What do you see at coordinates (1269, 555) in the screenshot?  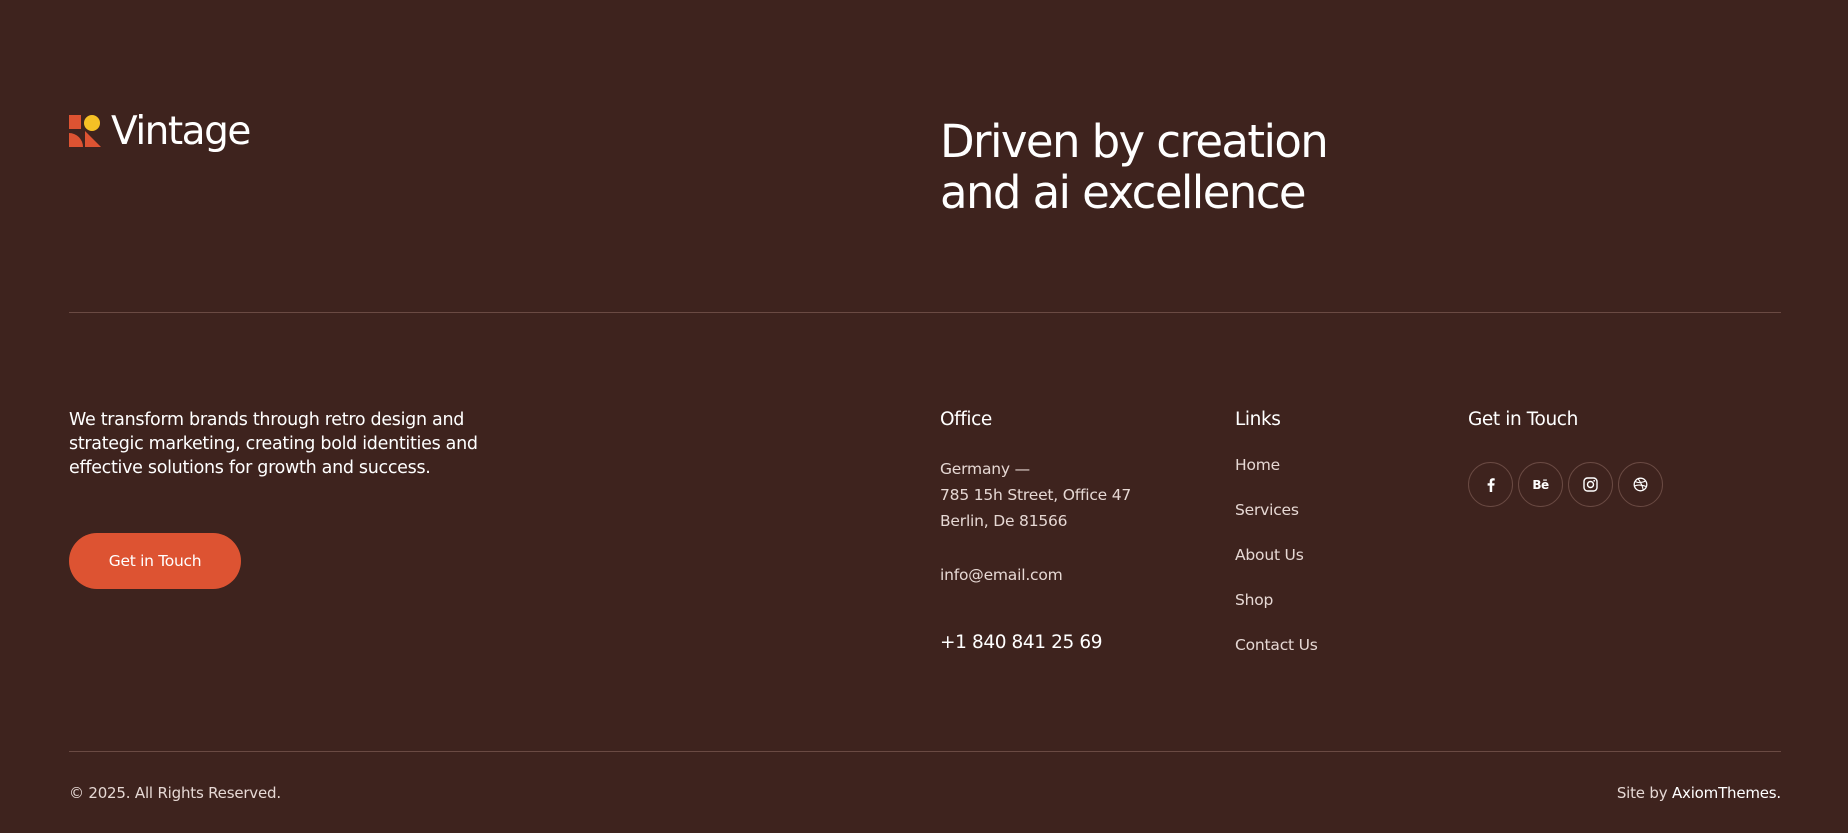 I see `link-about-us: About Us` at bounding box center [1269, 555].